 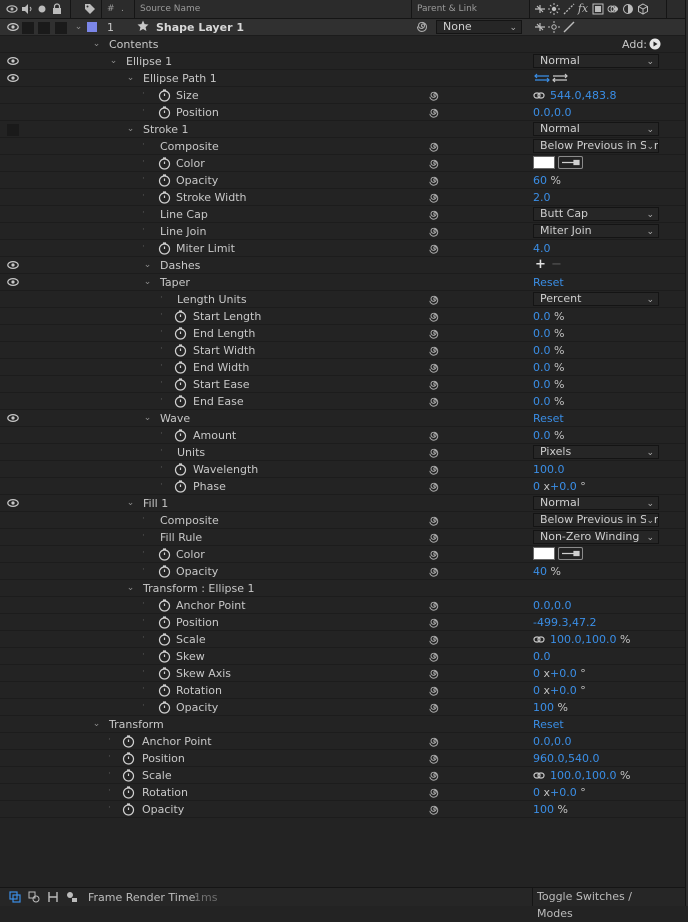 What do you see at coordinates (28, 28) in the screenshot?
I see `audio-switch-box` at bounding box center [28, 28].